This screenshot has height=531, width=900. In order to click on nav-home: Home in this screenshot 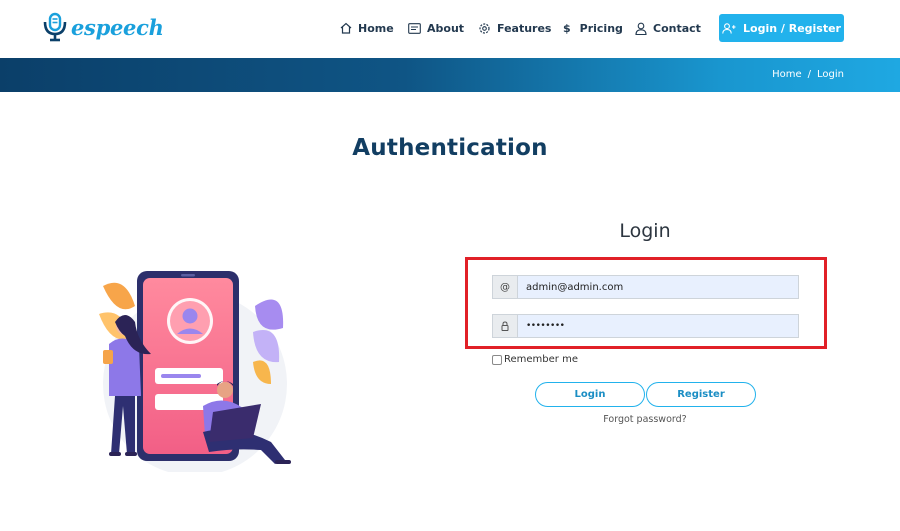, I will do `click(367, 28)`.